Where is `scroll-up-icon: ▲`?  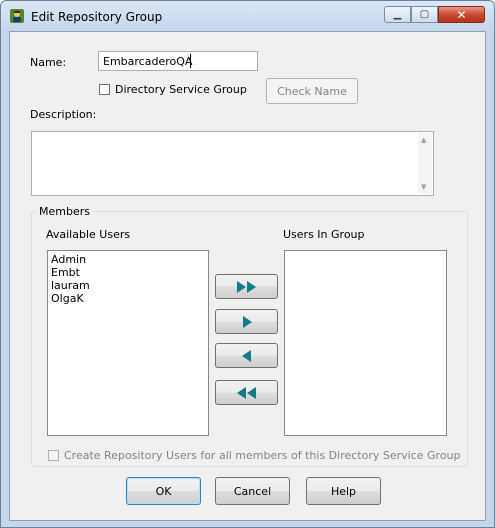 scroll-up-icon: ▲ is located at coordinates (423, 140).